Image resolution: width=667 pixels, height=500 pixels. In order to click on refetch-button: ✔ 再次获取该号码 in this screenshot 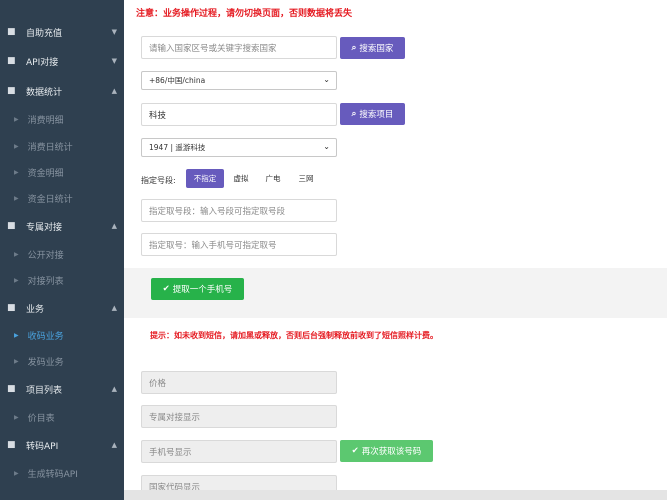, I will do `click(386, 451)`.